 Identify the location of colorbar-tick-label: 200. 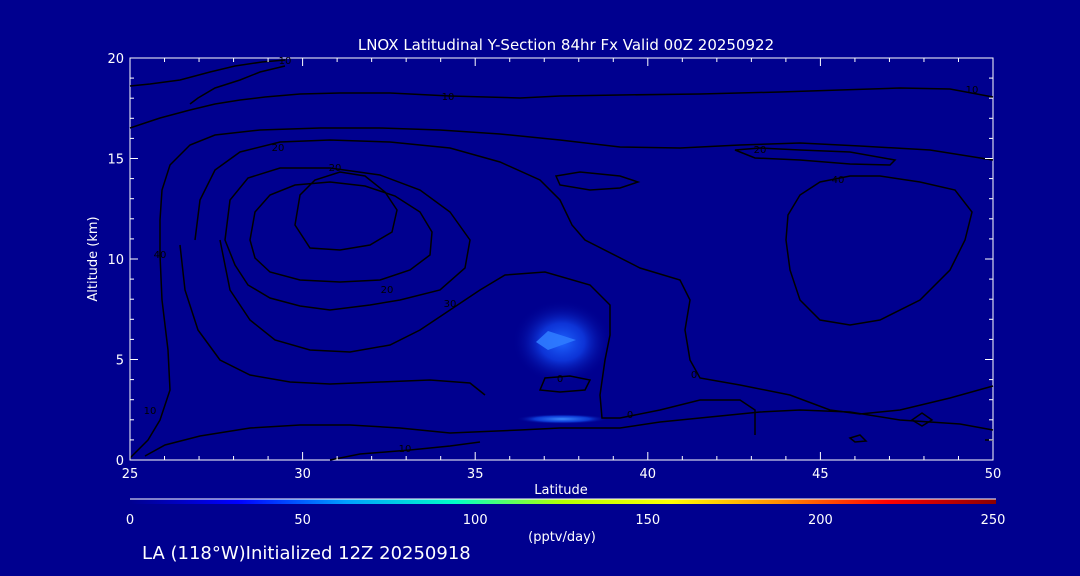
(820, 520).